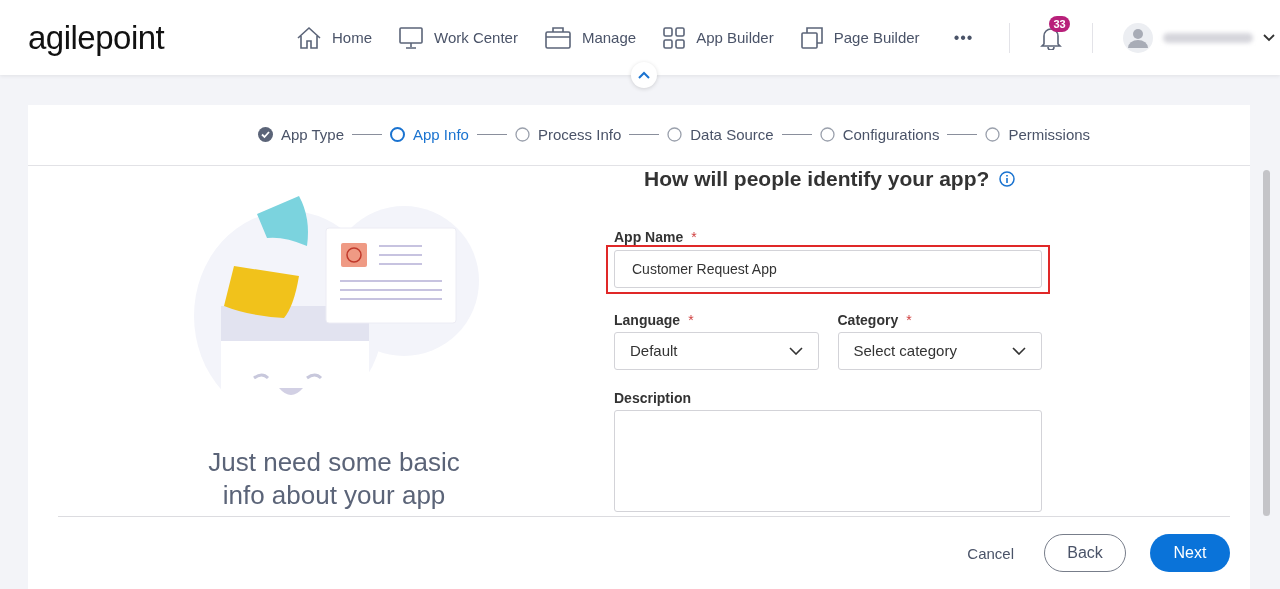  I want to click on field-label: Language, so click(647, 319).